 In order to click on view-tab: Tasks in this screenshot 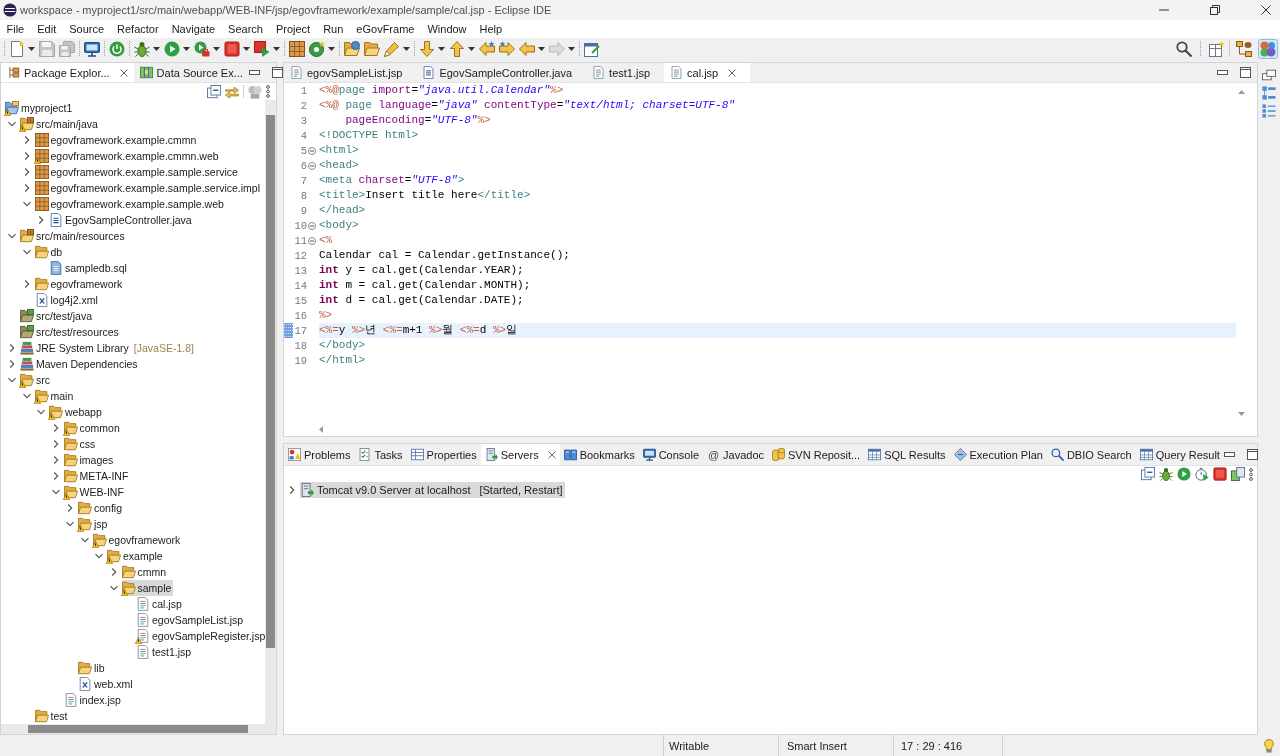, I will do `click(380, 454)`.